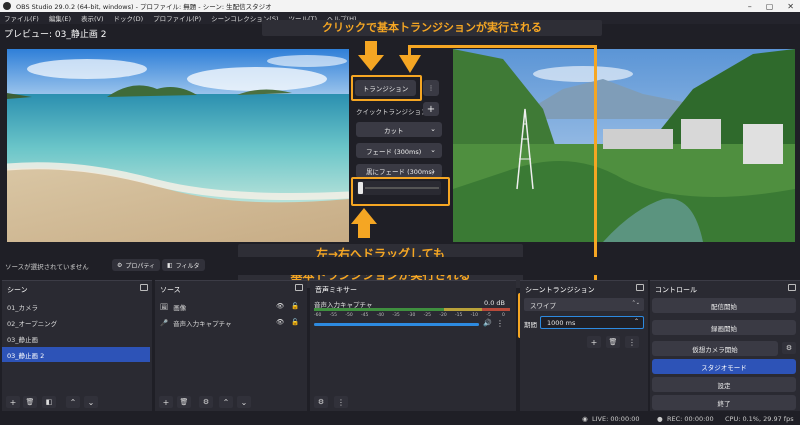 Image resolution: width=800 pixels, height=425 pixels. What do you see at coordinates (231, 345) in the screenshot?
I see `sources-dock: ソース 🖼 画像 👁 🔓 🎤 音声入力キャプチャ 👁 🔓 + 🗑 ⚙ ⌃ ⌄` at bounding box center [231, 345].